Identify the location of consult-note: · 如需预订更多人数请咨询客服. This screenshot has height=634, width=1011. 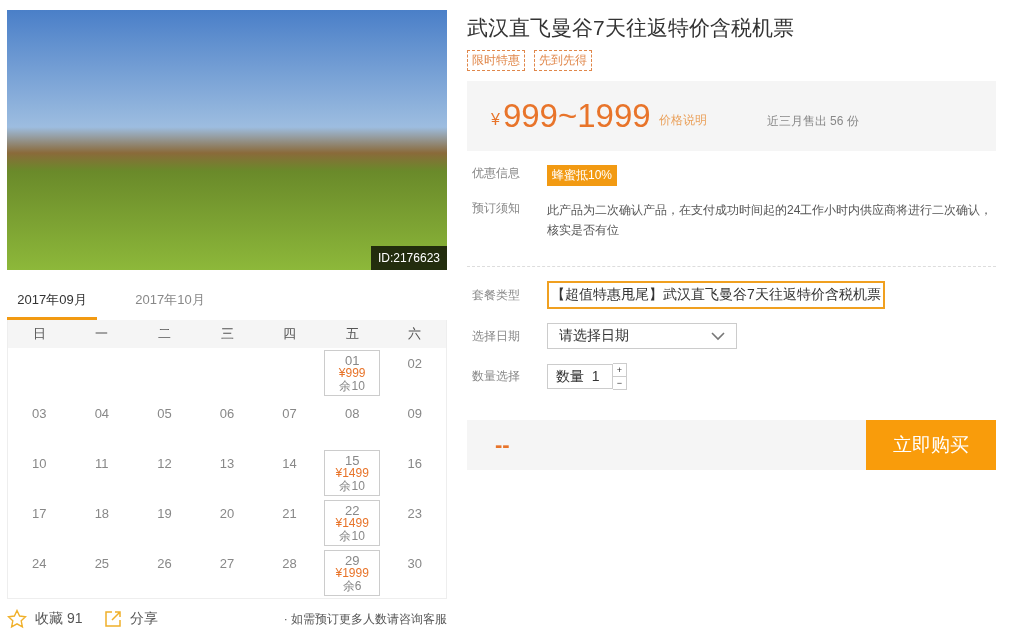
(365, 619).